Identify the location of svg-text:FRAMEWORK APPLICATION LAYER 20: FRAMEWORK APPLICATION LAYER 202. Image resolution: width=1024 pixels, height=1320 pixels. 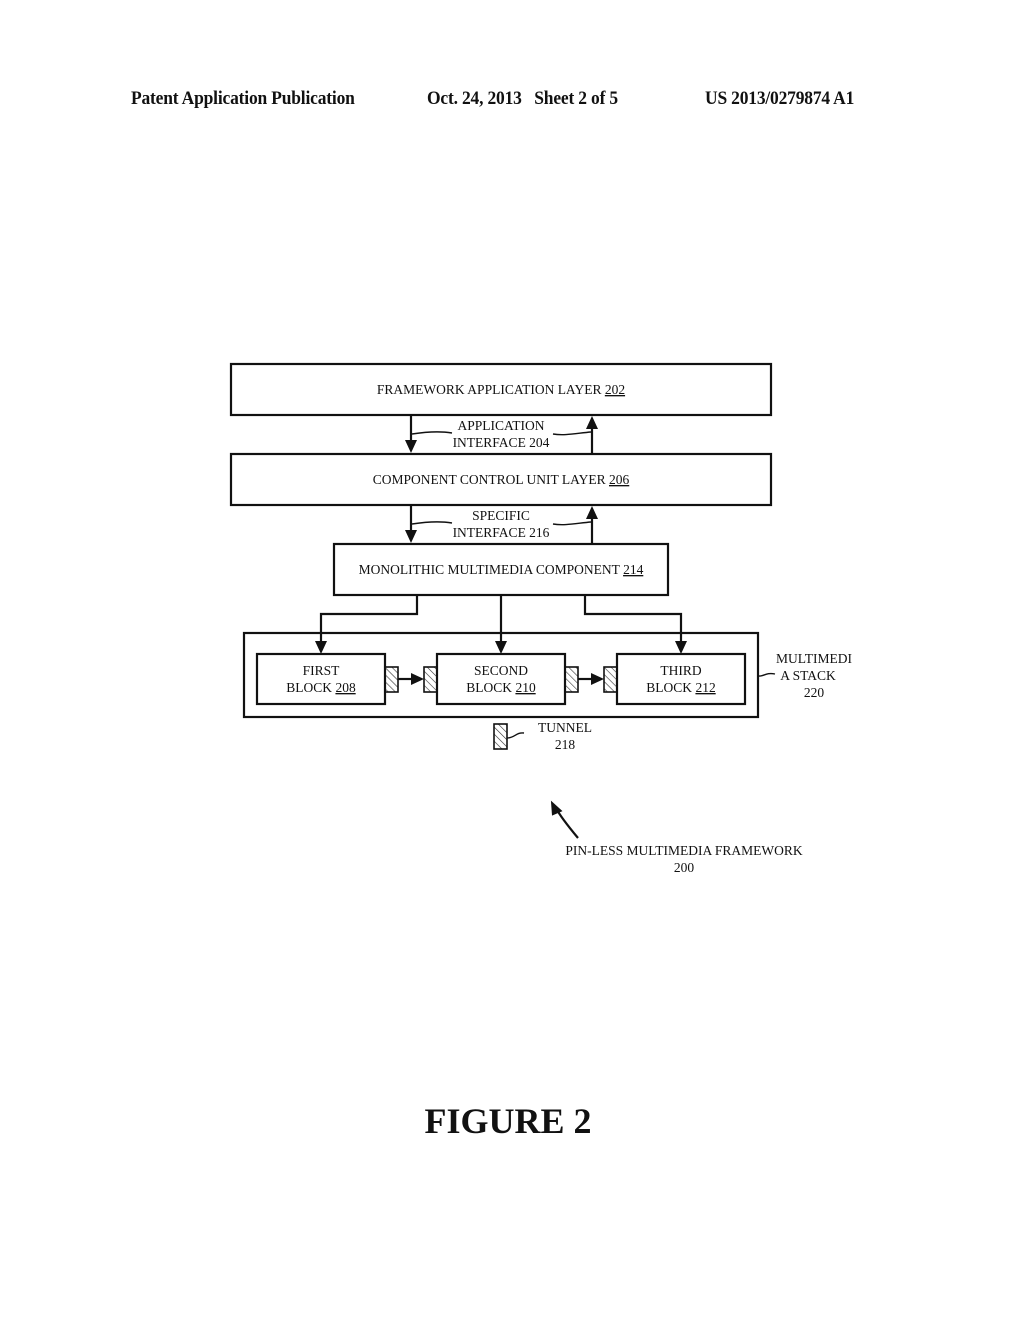
(501, 389).